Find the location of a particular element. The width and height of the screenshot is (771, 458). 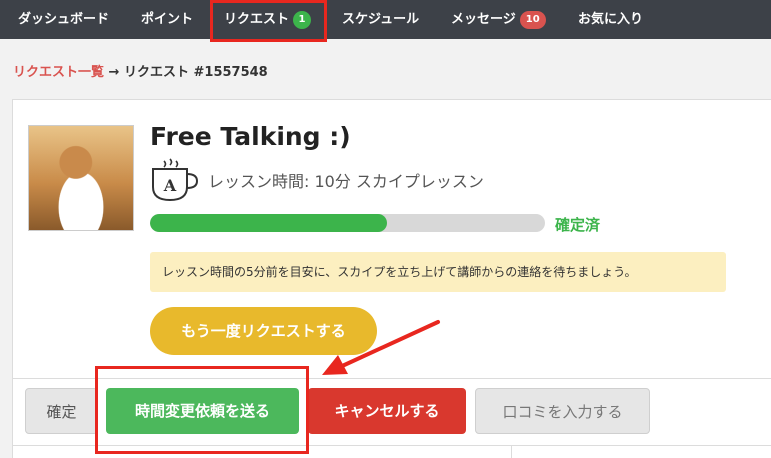

message-count-badge: 10 is located at coordinates (532, 19).